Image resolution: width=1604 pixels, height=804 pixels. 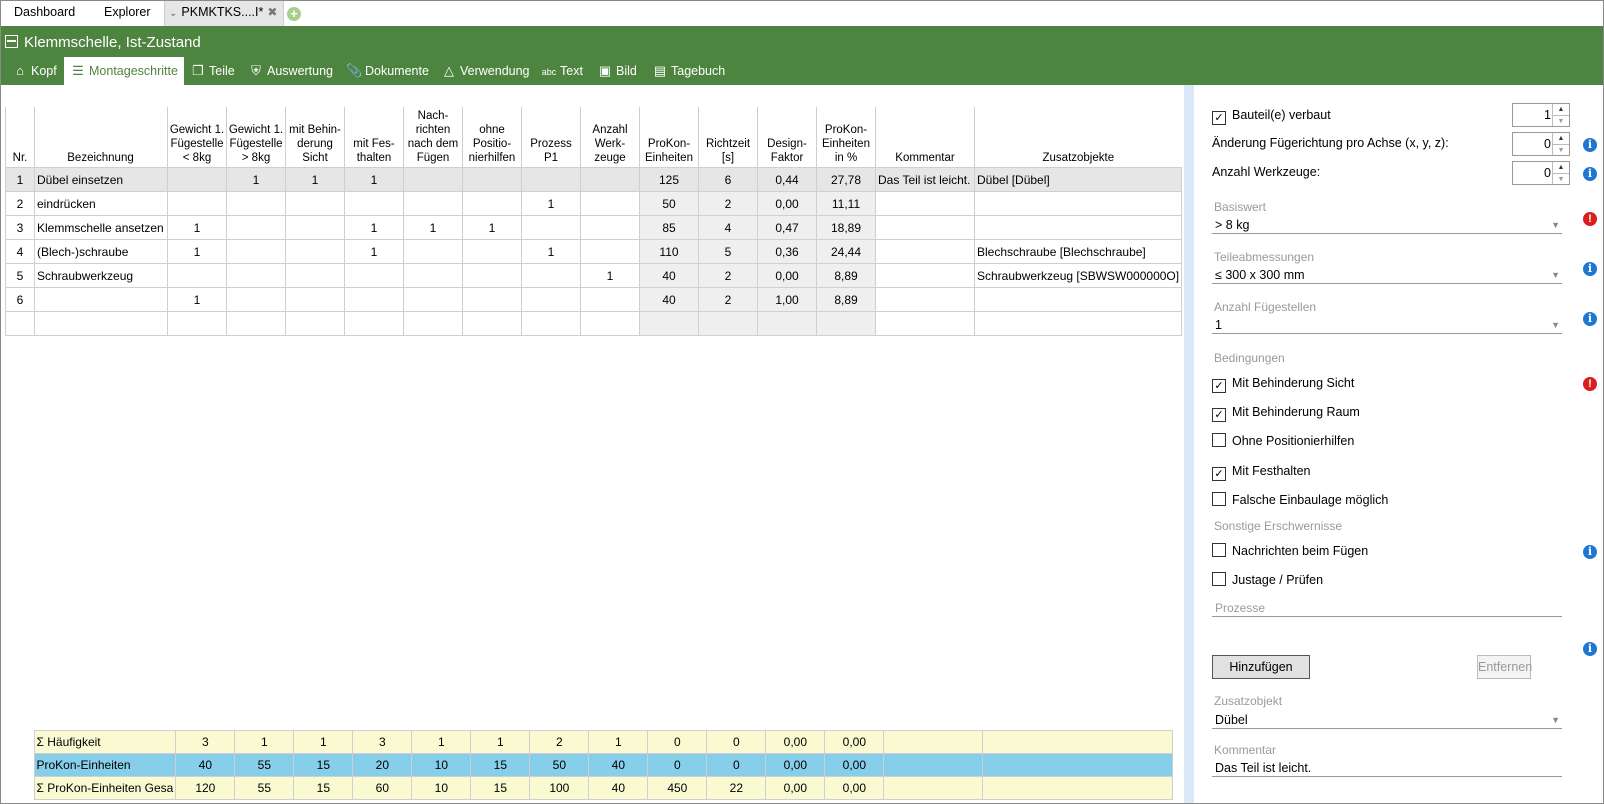 I want to click on bauteil-verbaut-value: 1, so click(x=1547, y=115).